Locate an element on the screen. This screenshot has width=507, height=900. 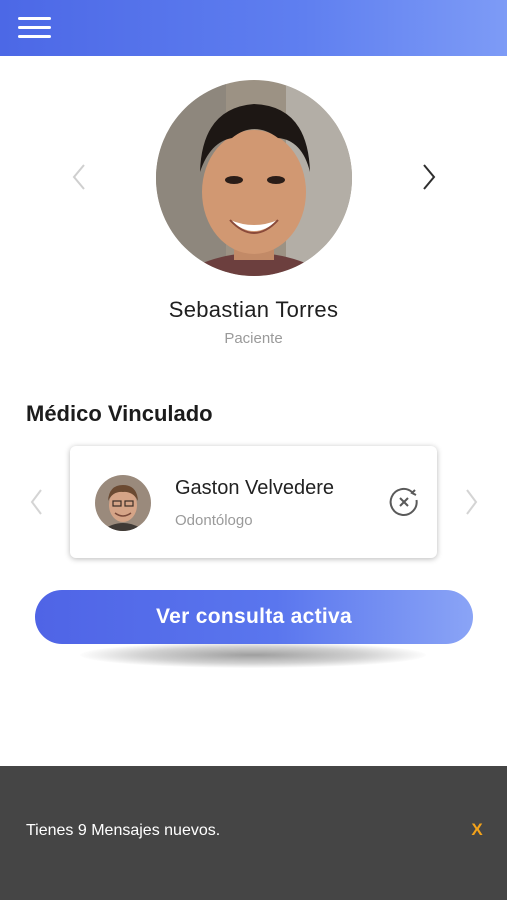
doctor-avatar is located at coordinates (123, 503).